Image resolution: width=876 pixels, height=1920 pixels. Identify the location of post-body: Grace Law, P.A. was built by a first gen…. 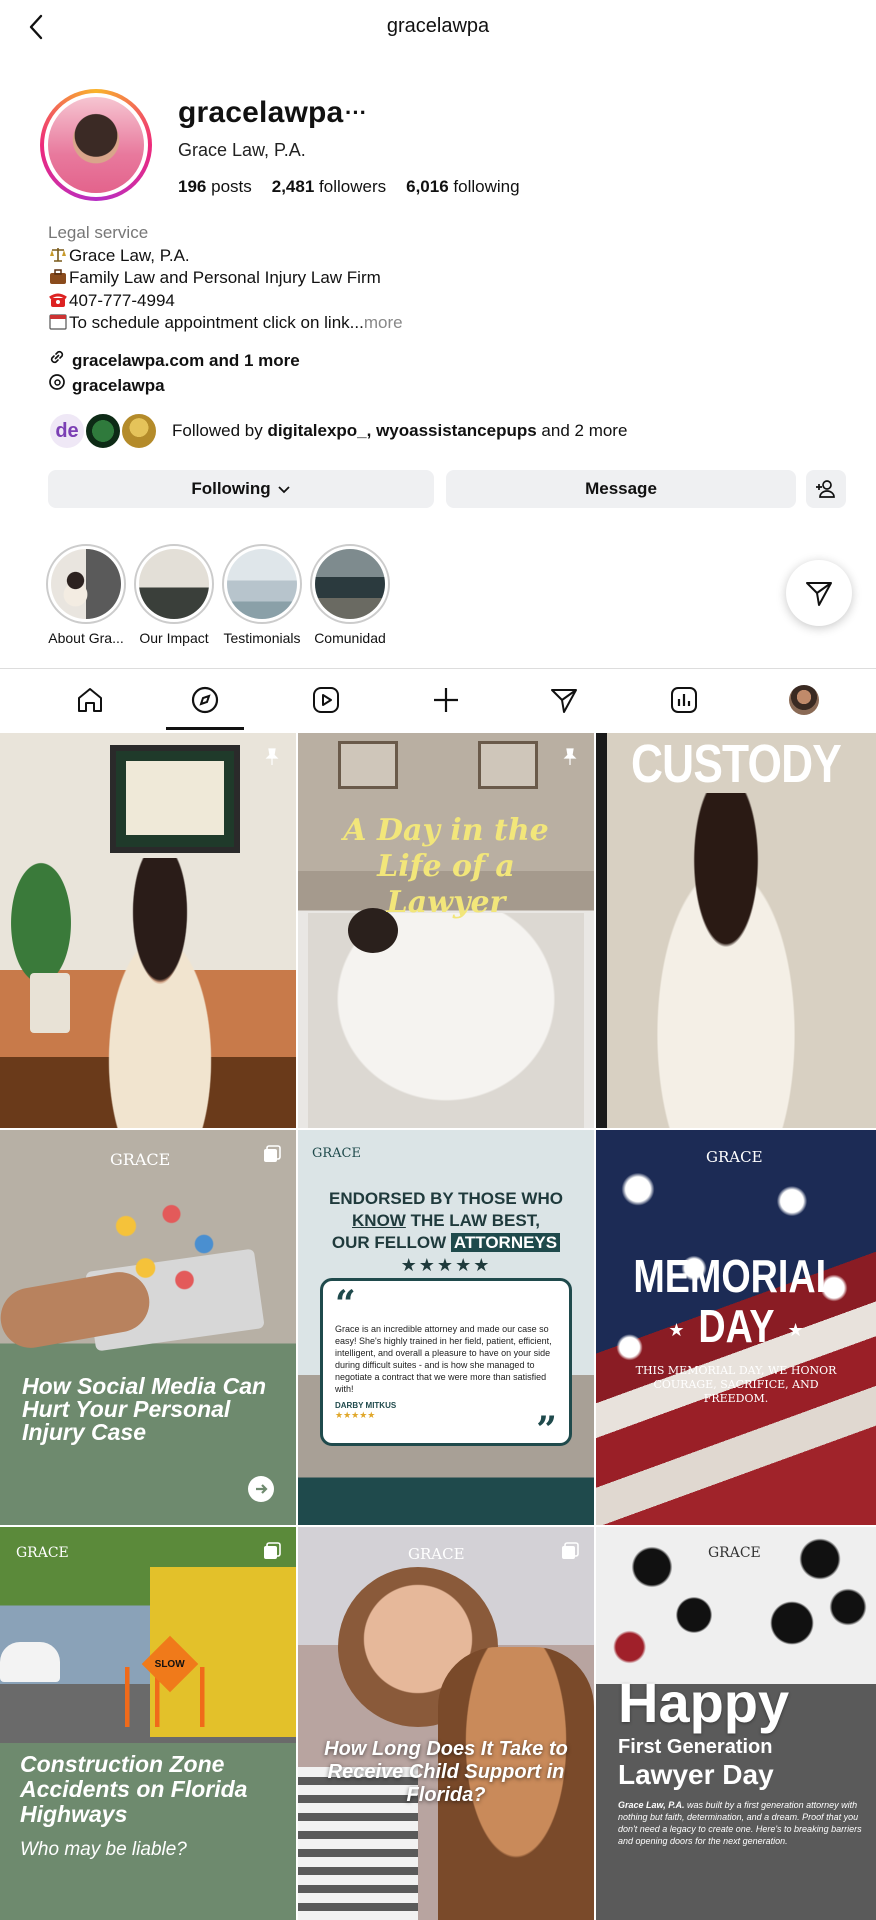
(742, 1823).